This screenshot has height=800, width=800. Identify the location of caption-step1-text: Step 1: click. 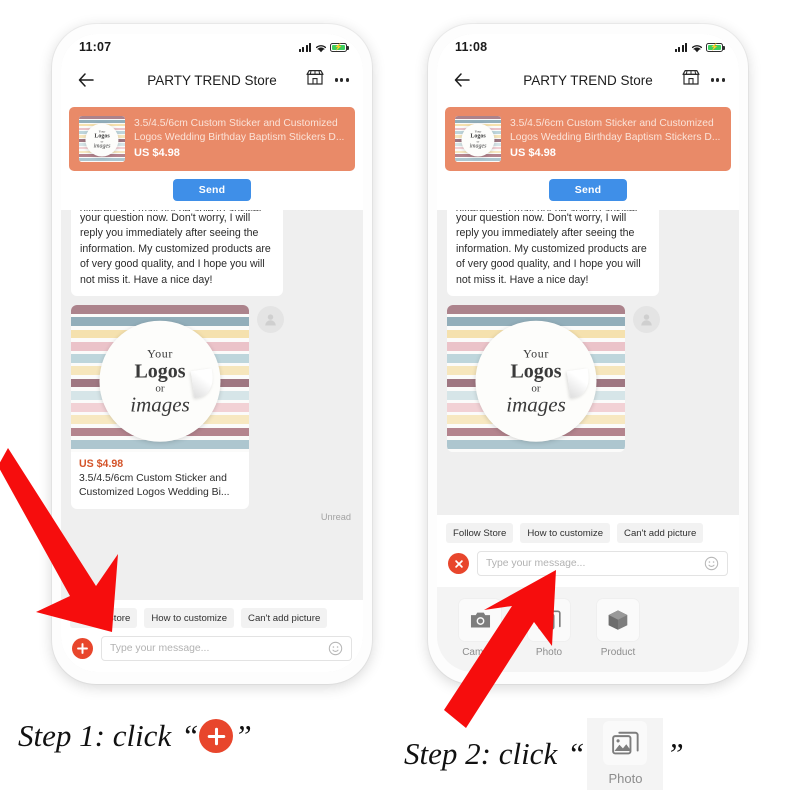
(95, 735).